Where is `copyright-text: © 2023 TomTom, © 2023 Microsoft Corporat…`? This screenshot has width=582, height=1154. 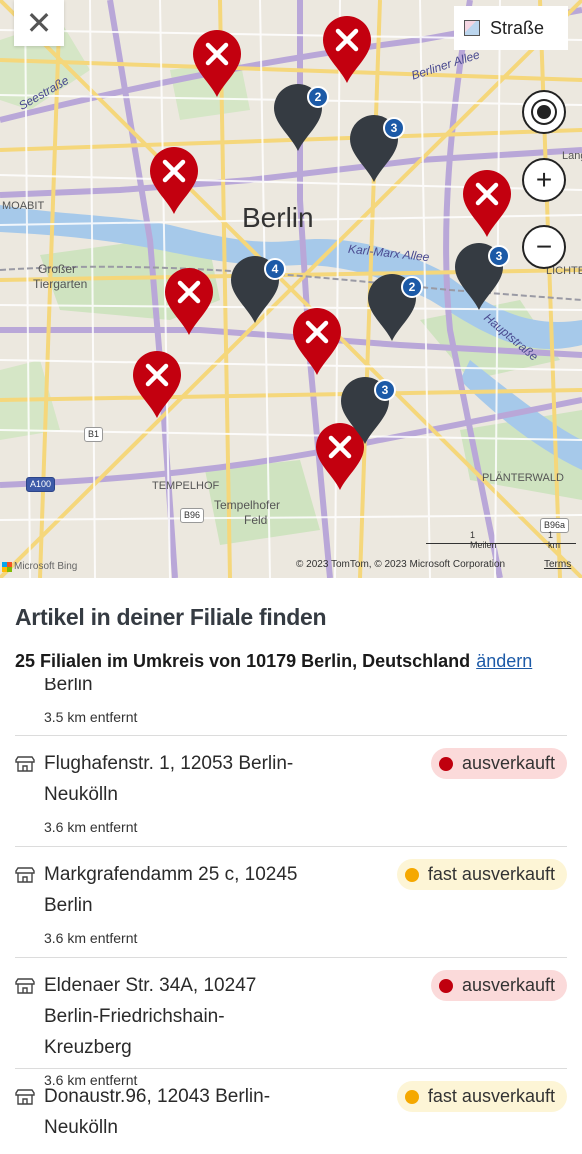 copyright-text: © 2023 TomTom, © 2023 Microsoft Corporat… is located at coordinates (401, 564).